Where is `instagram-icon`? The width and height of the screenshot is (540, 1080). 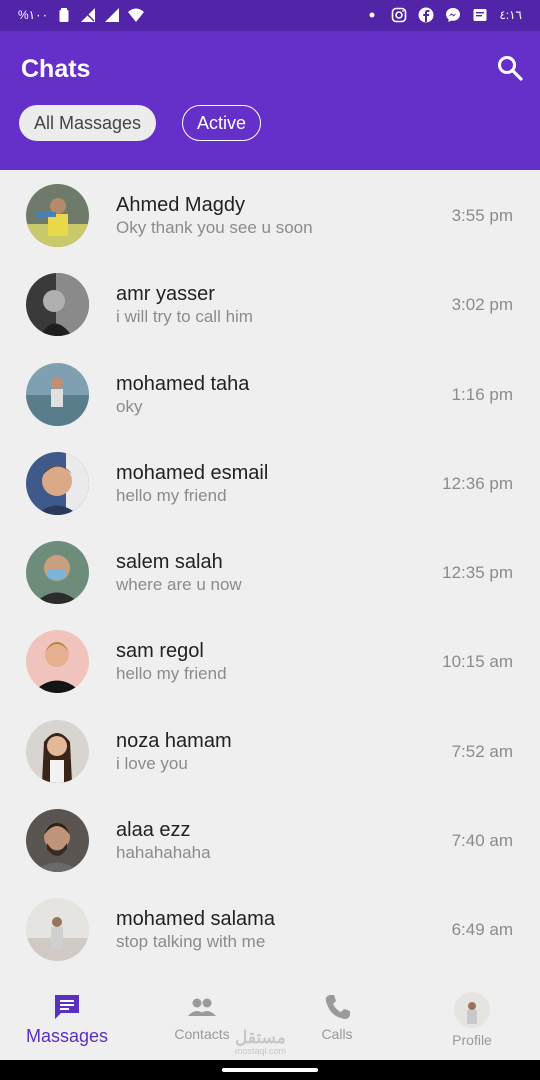 instagram-icon is located at coordinates (399, 15).